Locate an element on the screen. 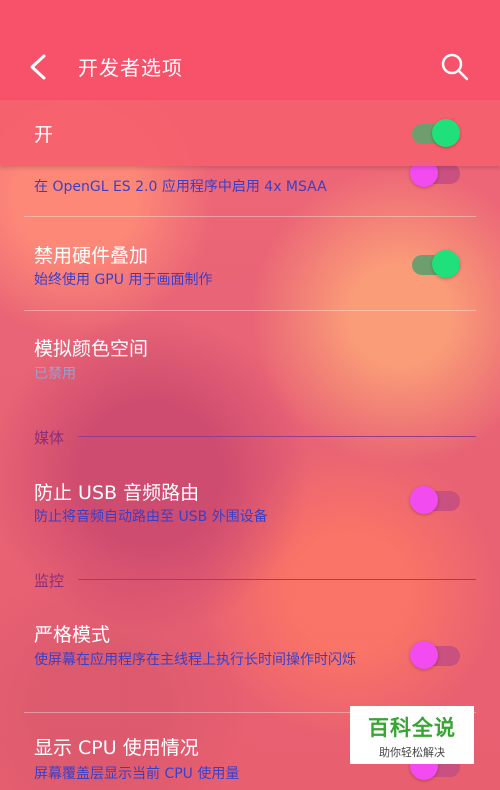  list-item-usb-audio-routing: 防止 USB 音频路由 防止将音频自动路由至 USB 外围设备 is located at coordinates (250, 510).